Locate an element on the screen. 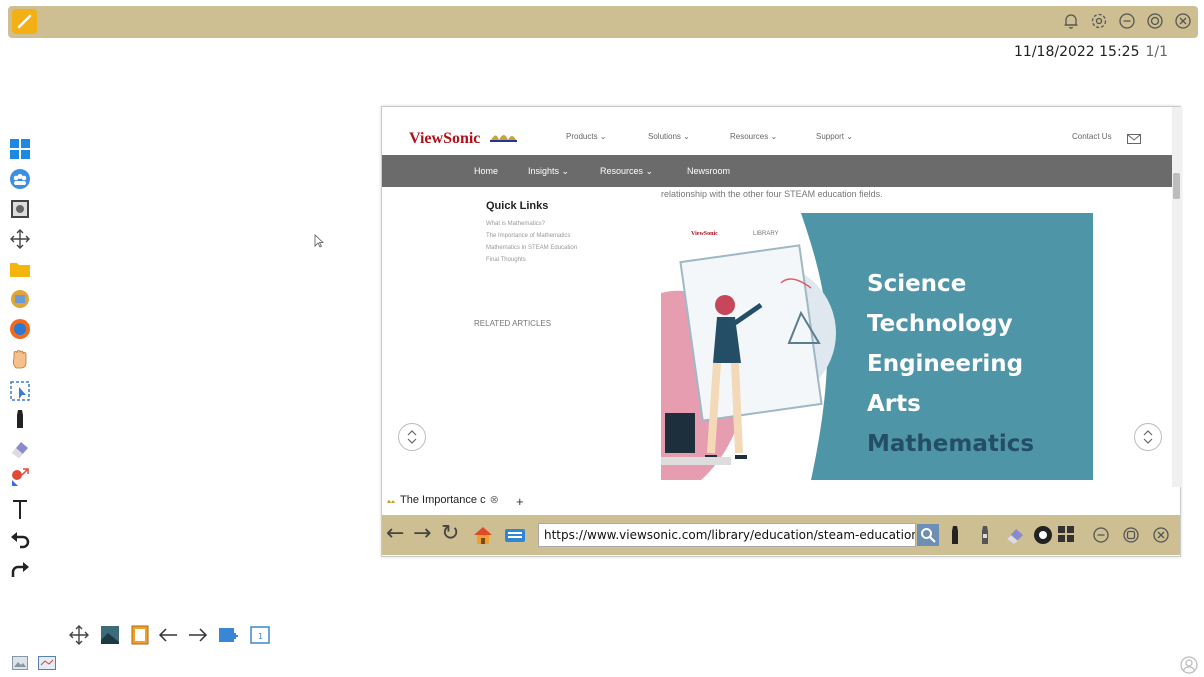  hero-word-science: Science is located at coordinates (917, 284).